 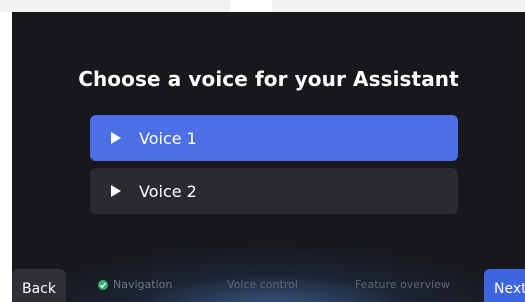 I want to click on voice-option-label: Voice 2, so click(x=168, y=191).